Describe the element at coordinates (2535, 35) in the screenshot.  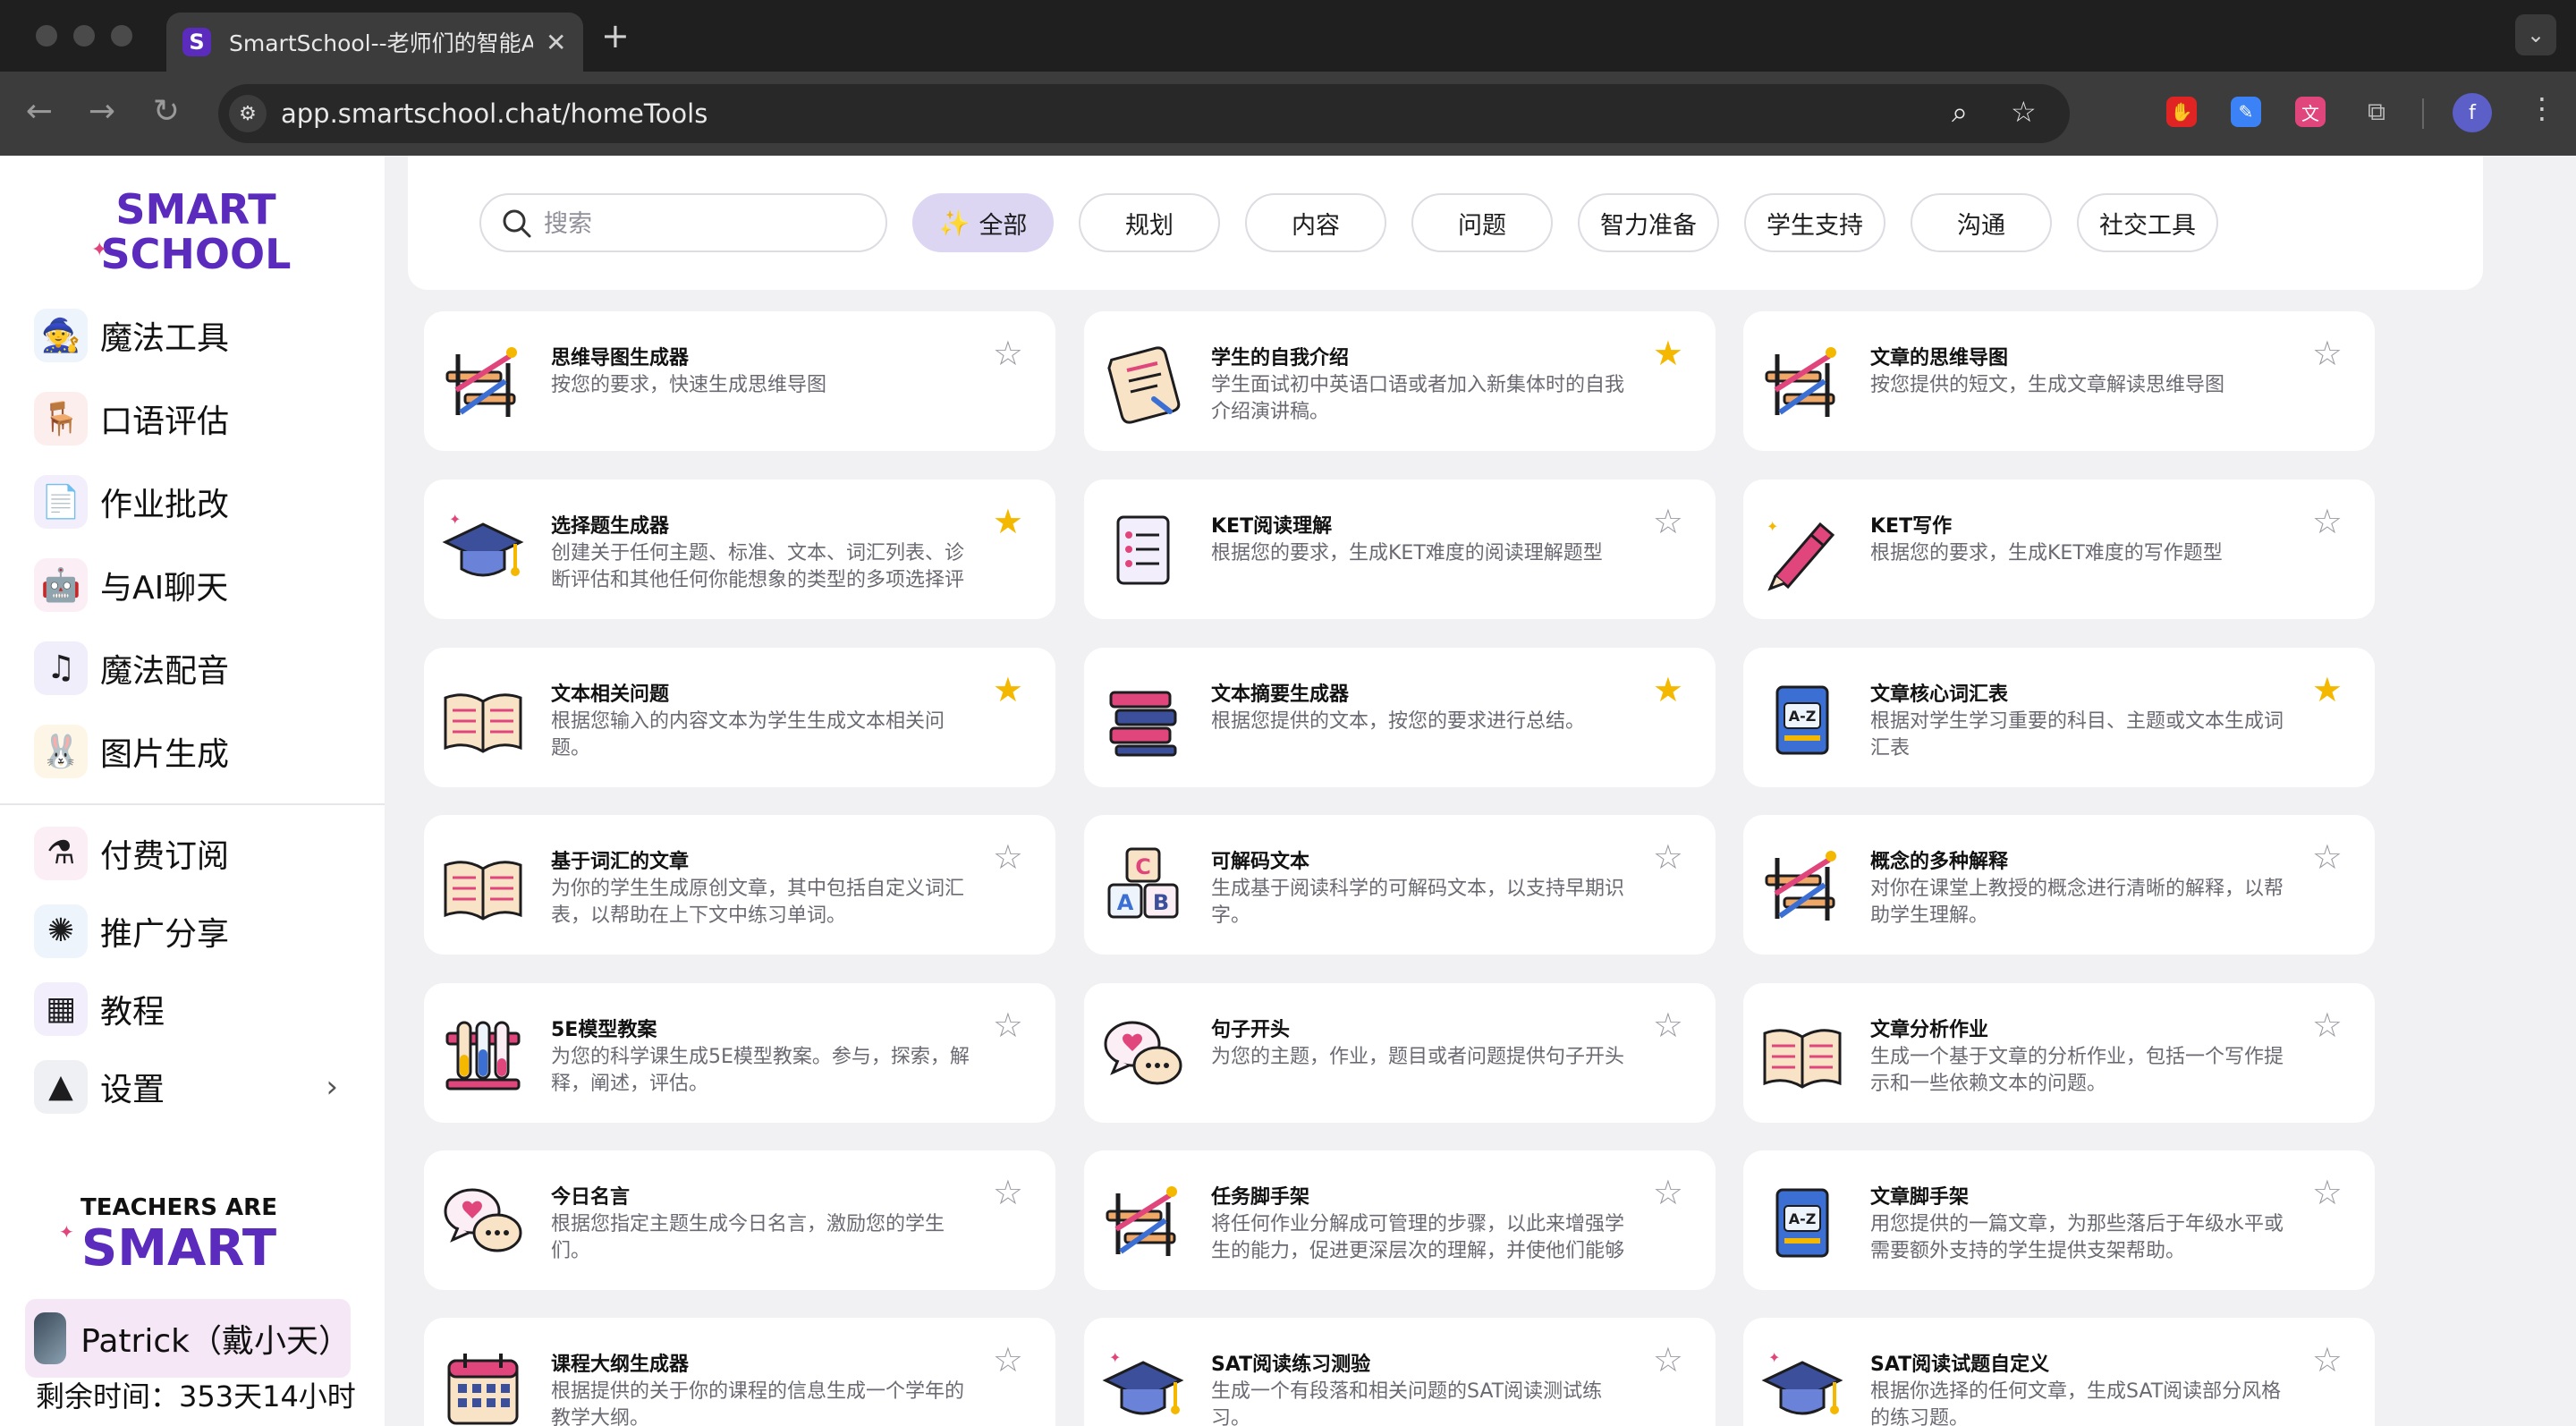
I see `tab-search-chevron-icon: ⌄` at that location.